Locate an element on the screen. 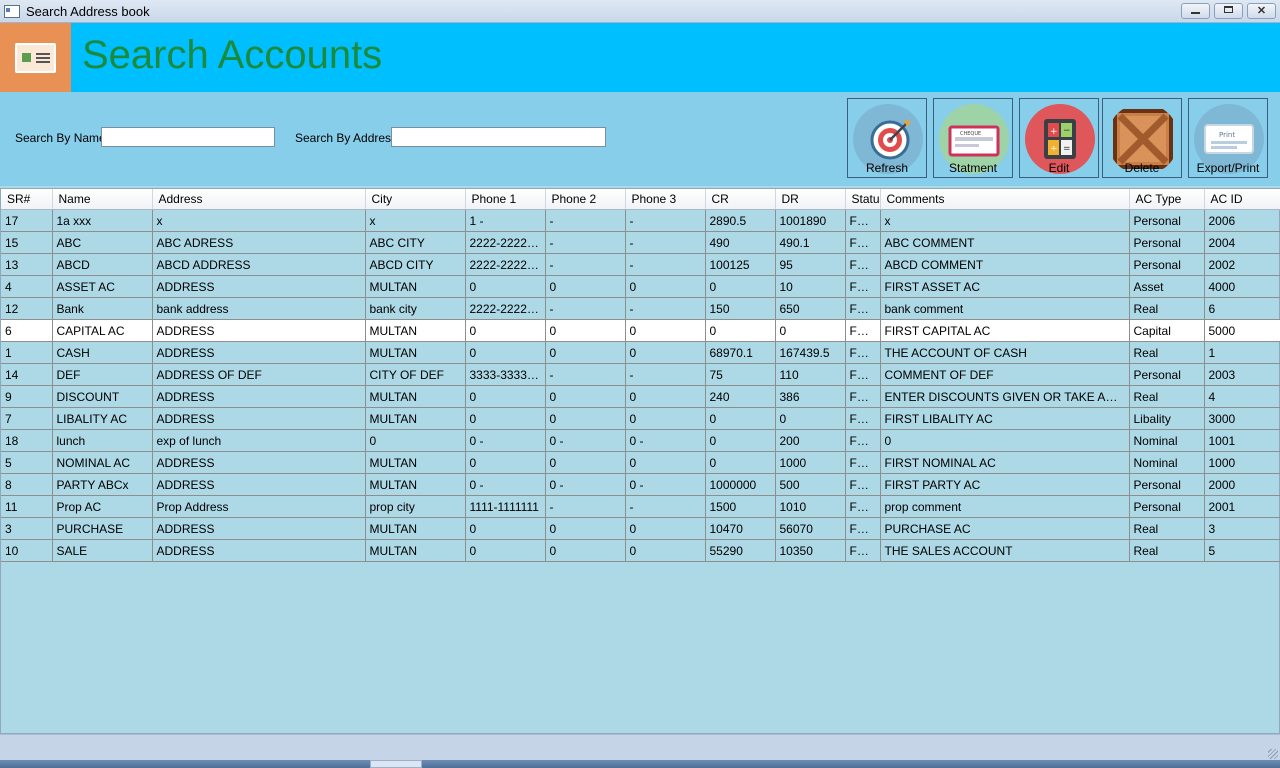 The width and height of the screenshot is (1280, 768). table-cell: 1a xxx is located at coordinates (102, 220).